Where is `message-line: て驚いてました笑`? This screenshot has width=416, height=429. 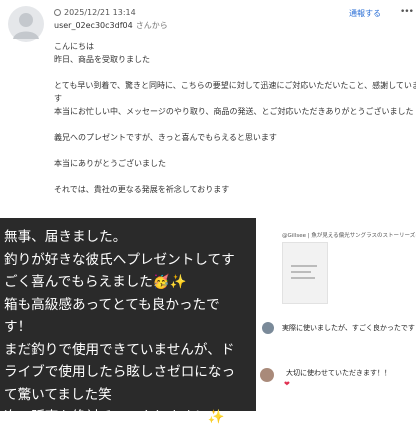
message-line: て驚いてました笑 is located at coordinates (58, 394).